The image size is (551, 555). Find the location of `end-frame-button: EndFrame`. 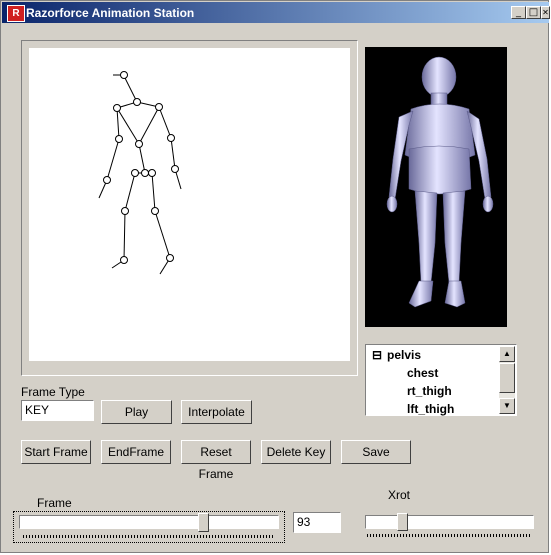

end-frame-button: EndFrame is located at coordinates (136, 452).